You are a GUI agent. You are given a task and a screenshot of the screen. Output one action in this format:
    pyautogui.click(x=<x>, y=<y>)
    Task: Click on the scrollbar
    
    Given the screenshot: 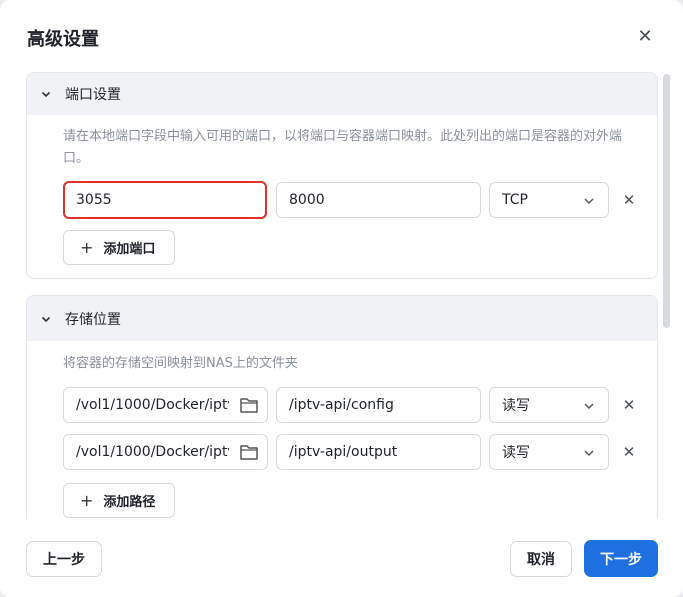 What is the action you would take?
    pyautogui.click(x=666, y=201)
    